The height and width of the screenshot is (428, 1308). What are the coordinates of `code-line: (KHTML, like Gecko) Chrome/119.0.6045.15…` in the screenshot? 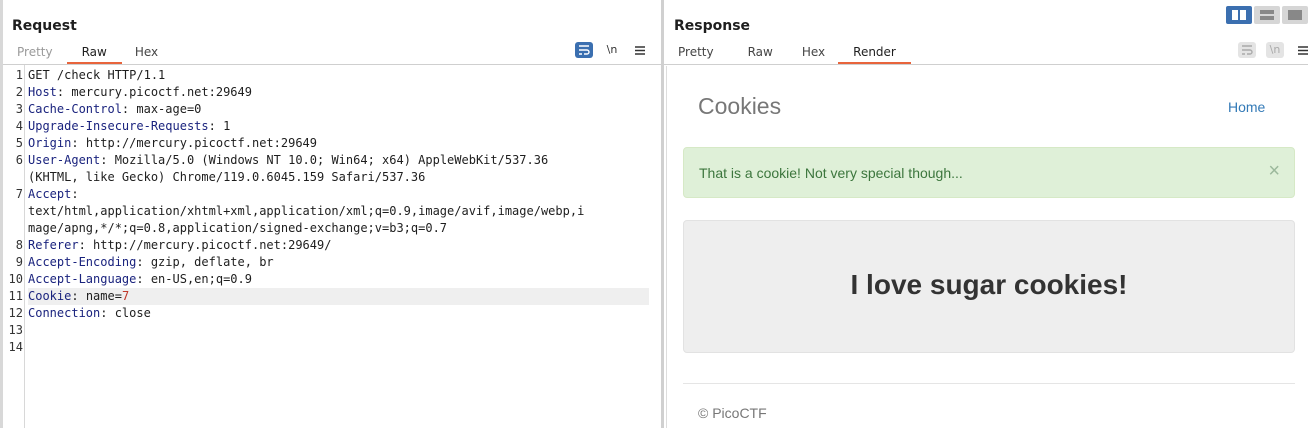 It's located at (332, 177).